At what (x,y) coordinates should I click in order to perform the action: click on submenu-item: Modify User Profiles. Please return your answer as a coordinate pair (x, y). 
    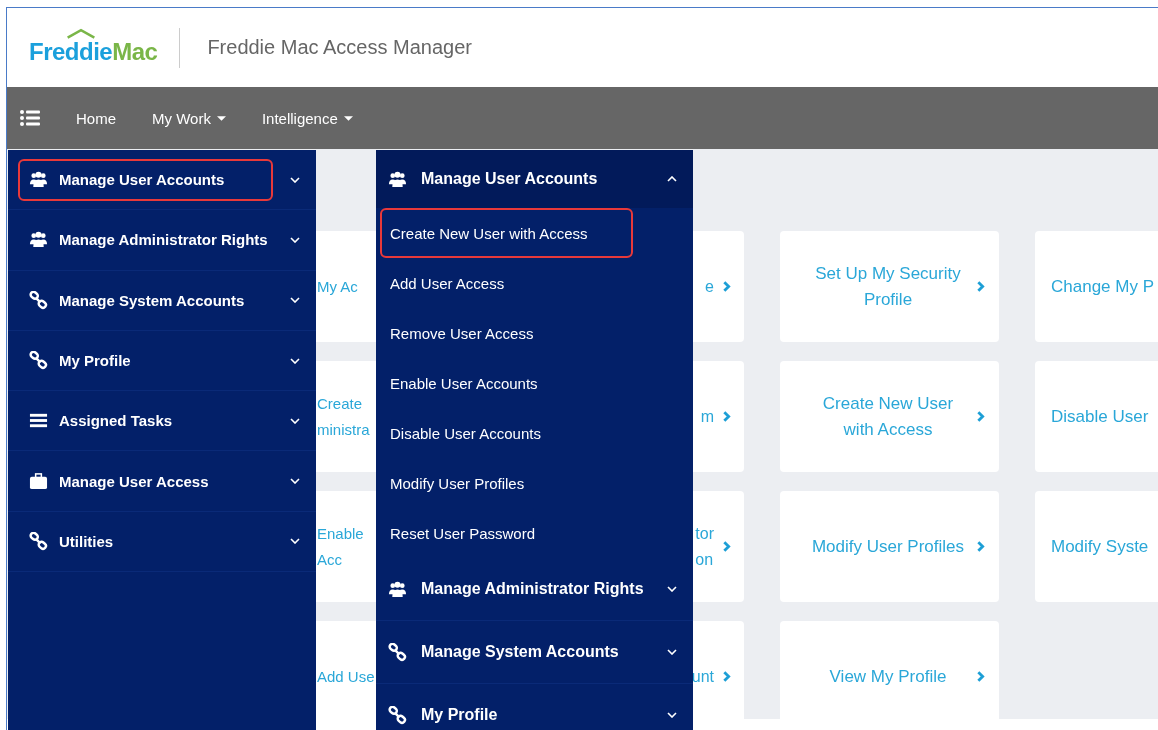
    Looking at the image, I should click on (506, 483).